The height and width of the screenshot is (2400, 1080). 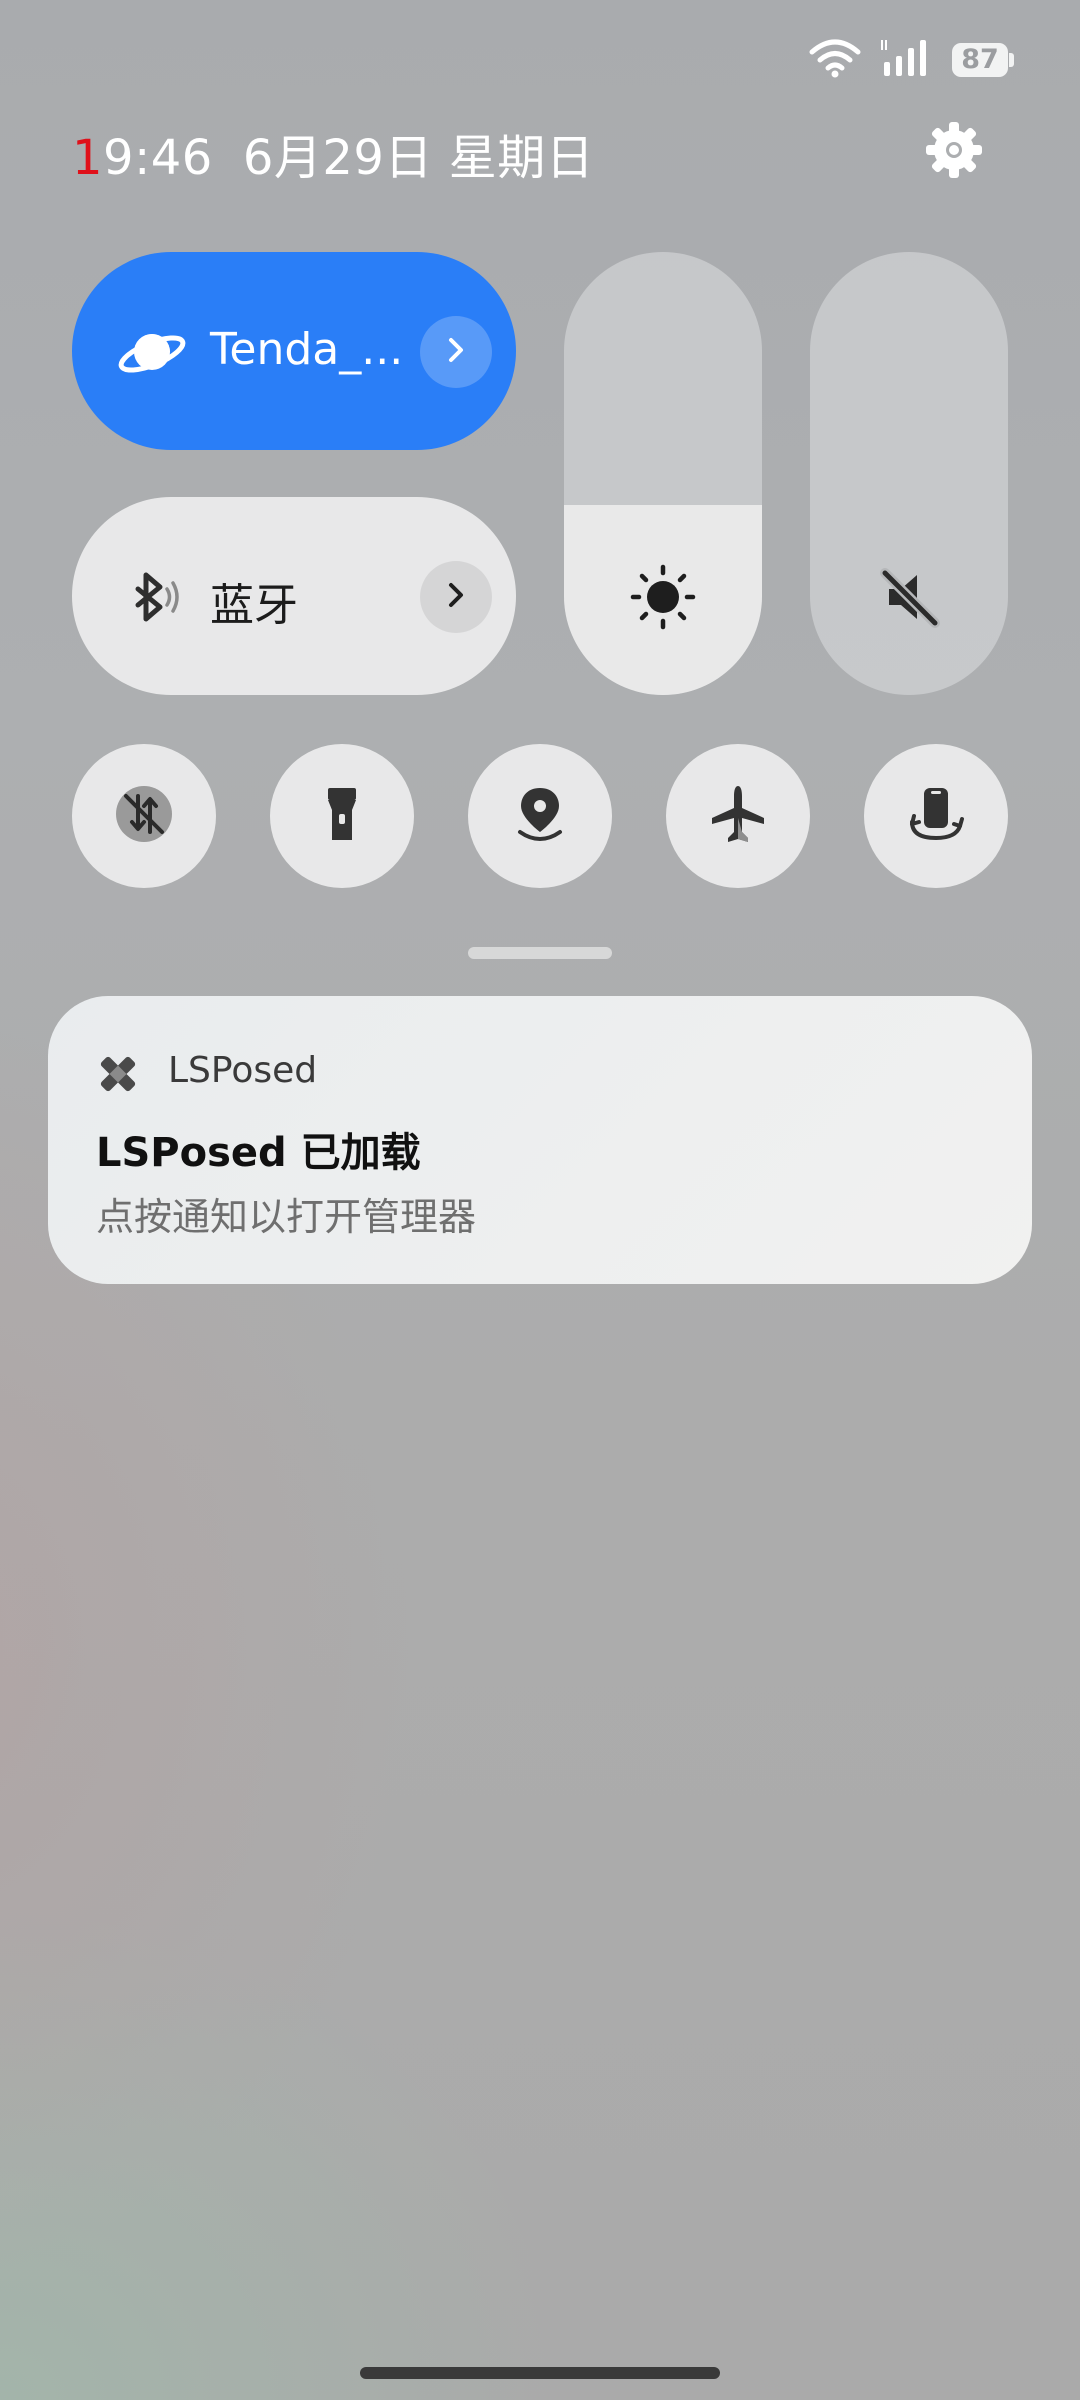 I want to click on date-label: 6月29日 星期日, so click(x=418, y=158).